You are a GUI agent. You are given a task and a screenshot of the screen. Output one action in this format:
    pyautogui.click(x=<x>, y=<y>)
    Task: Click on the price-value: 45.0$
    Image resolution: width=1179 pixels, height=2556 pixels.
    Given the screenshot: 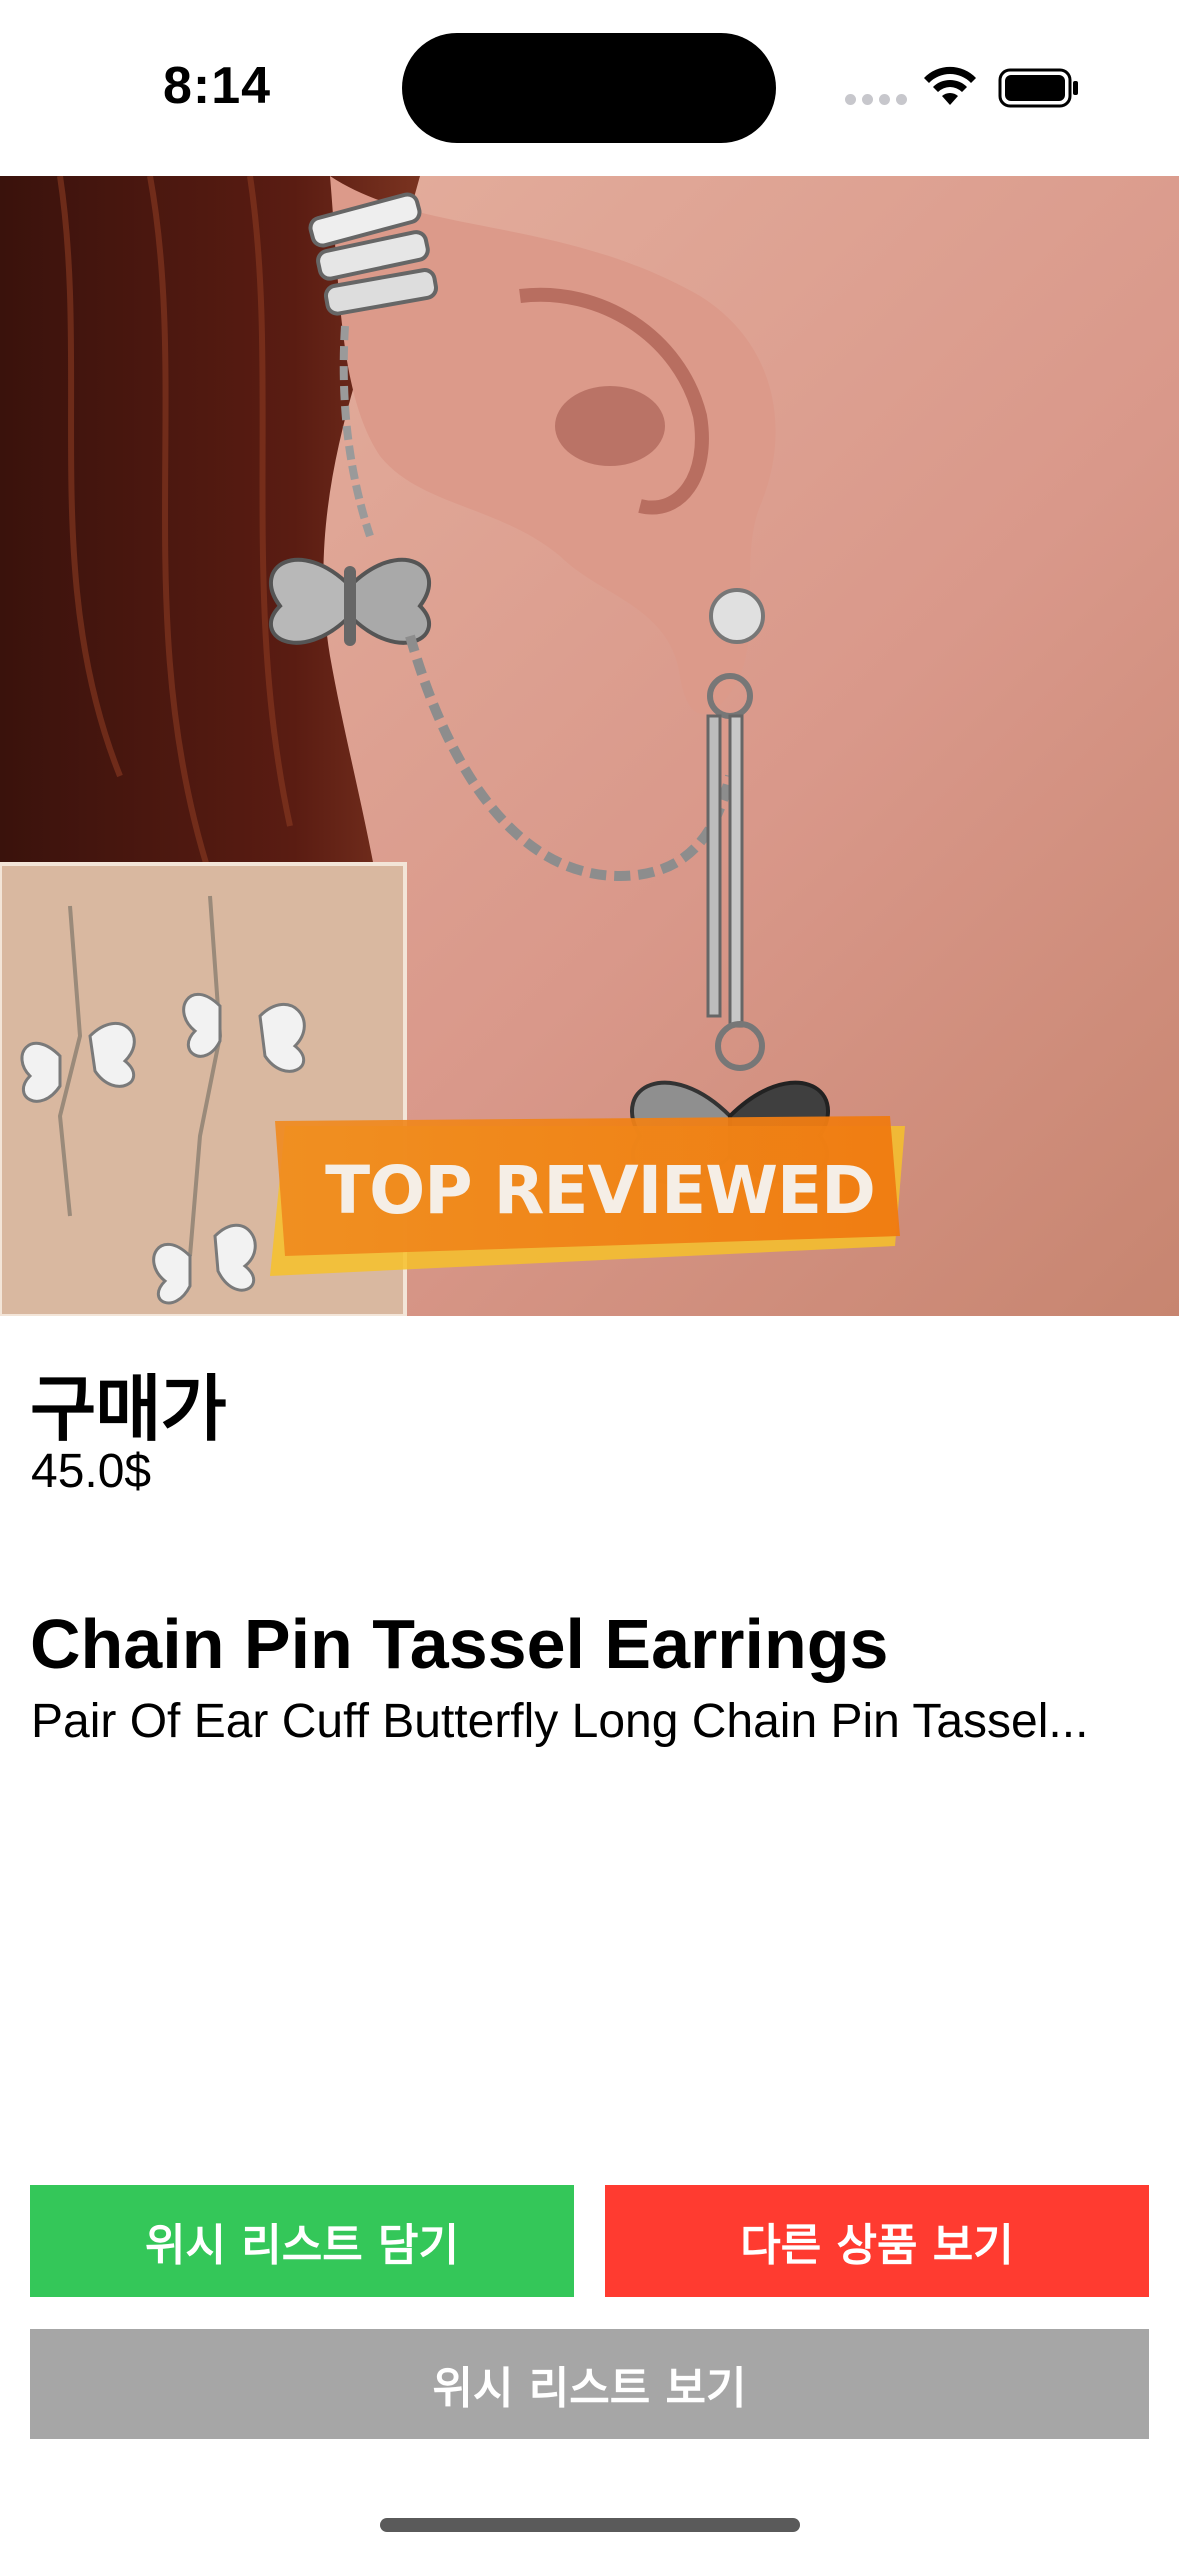 What is the action you would take?
    pyautogui.click(x=91, y=1471)
    